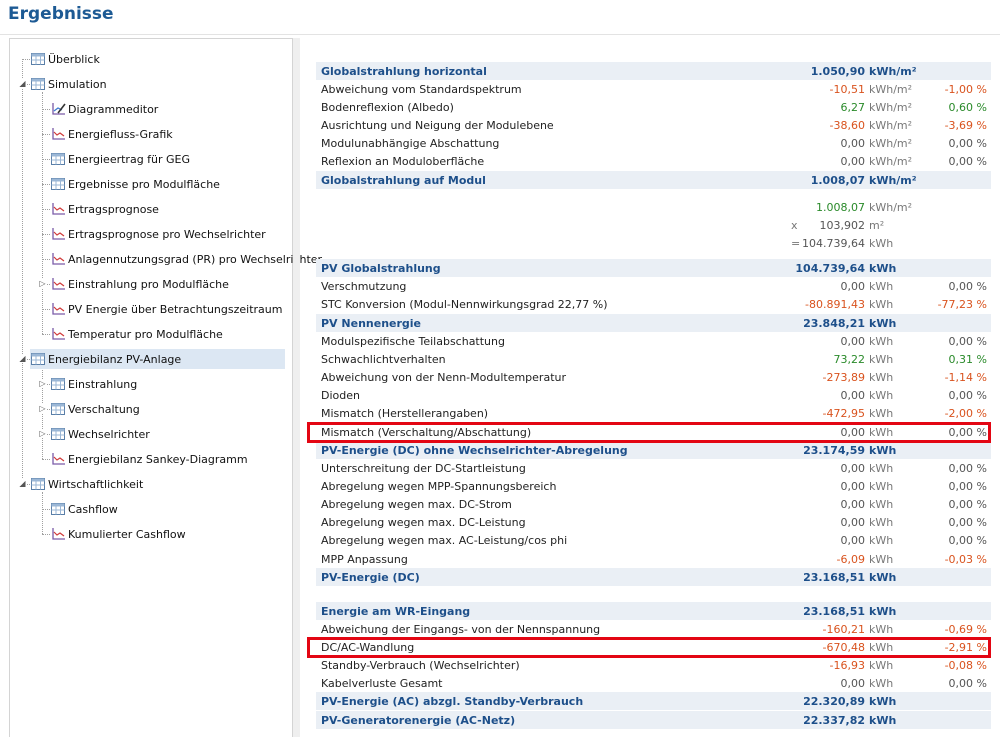 Image resolution: width=1000 pixels, height=737 pixels. Describe the element at coordinates (965, 125) in the screenshot. I see `row-percentage: -3,69 %` at that location.